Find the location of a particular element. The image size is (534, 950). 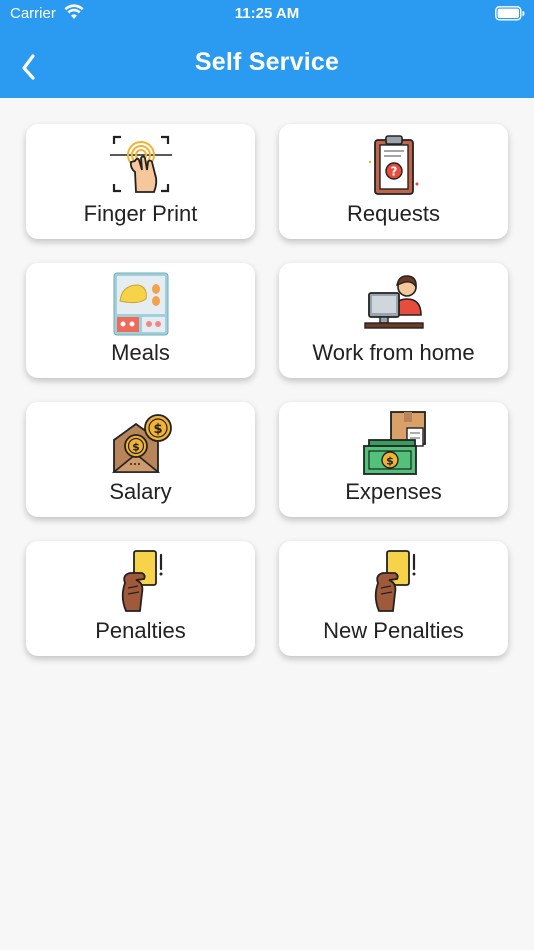

service-card-penalties: Penalties is located at coordinates (140, 598).